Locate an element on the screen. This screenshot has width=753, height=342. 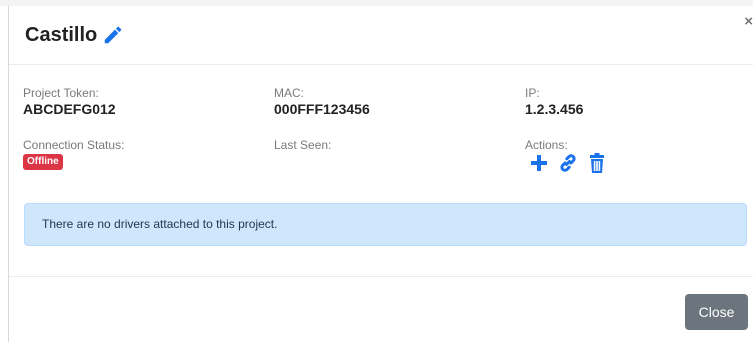
ip-label: IP: is located at coordinates (532, 93).